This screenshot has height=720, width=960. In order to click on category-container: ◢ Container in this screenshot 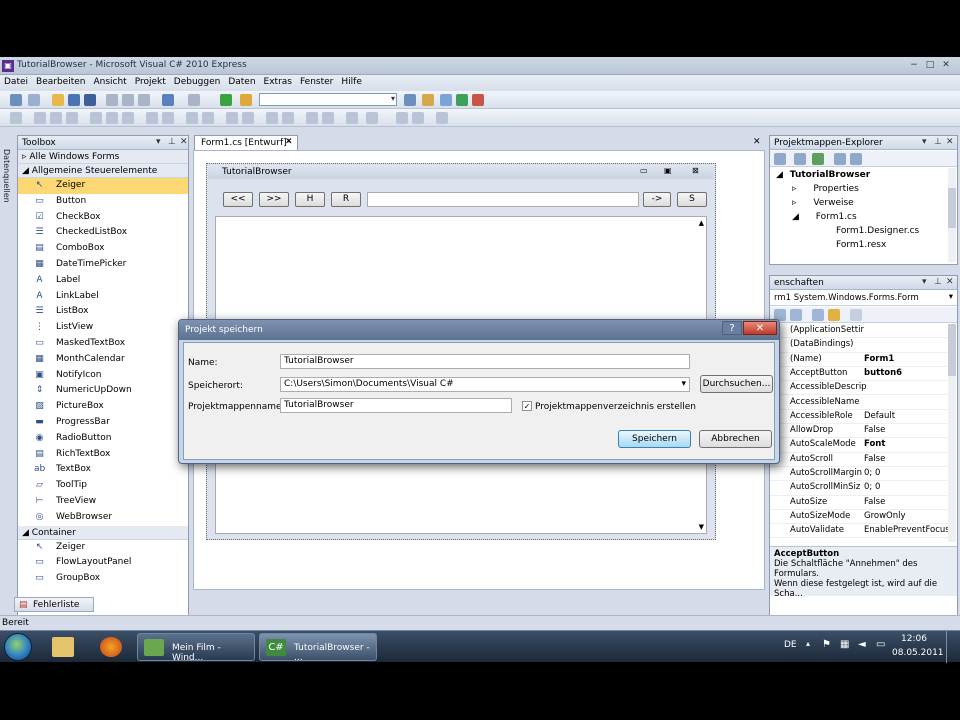, I will do `click(103, 532)`.